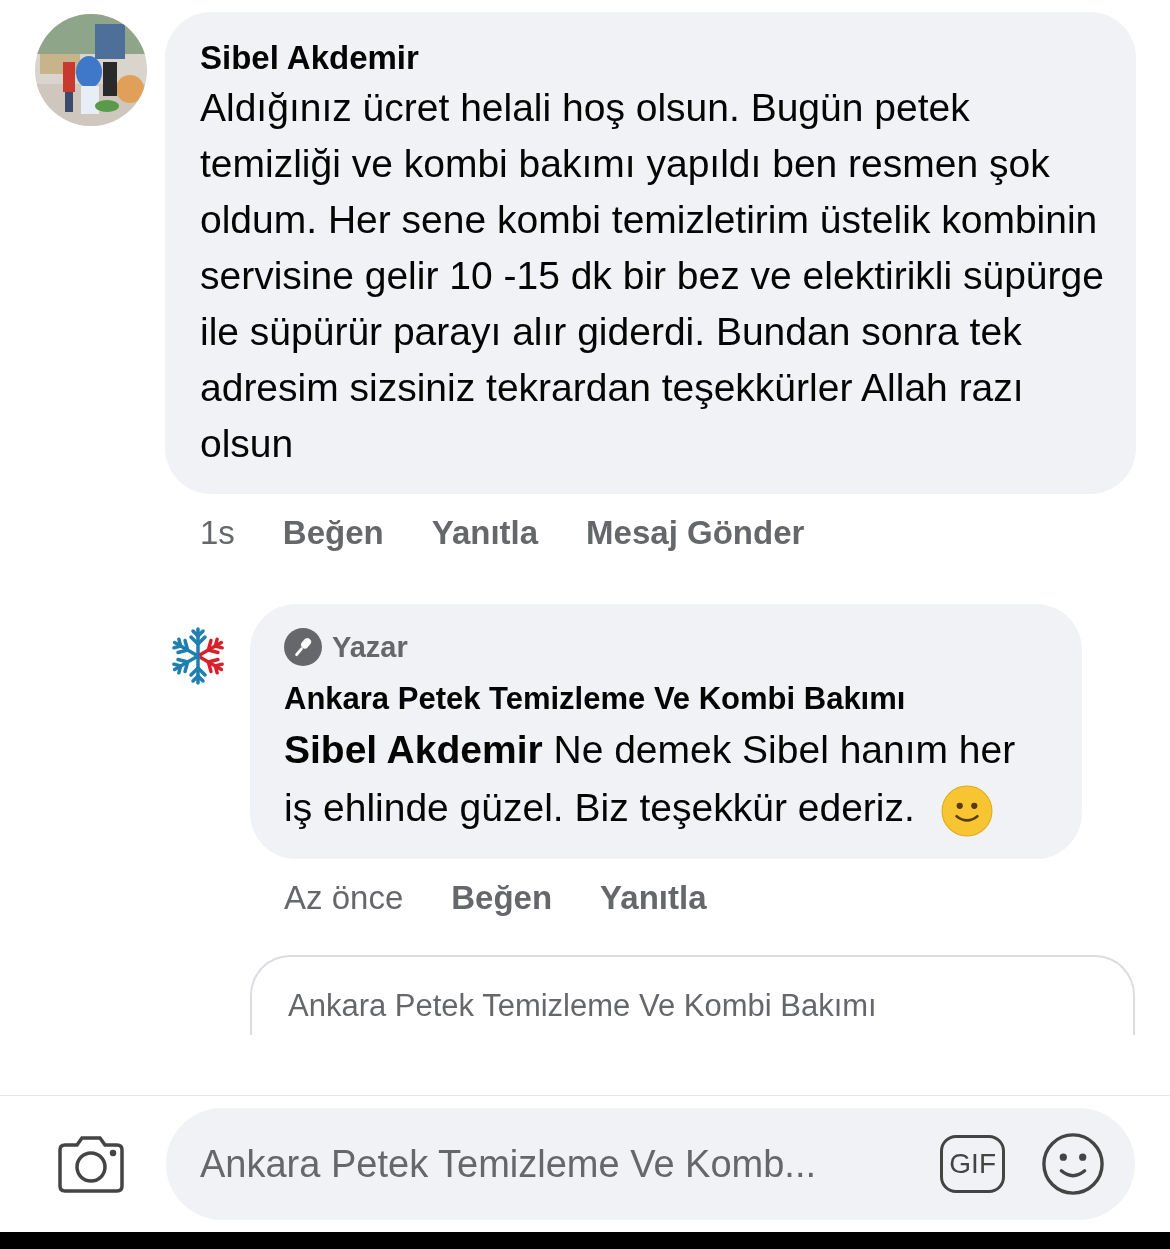  I want to click on author-label: Yazar, so click(370, 647).